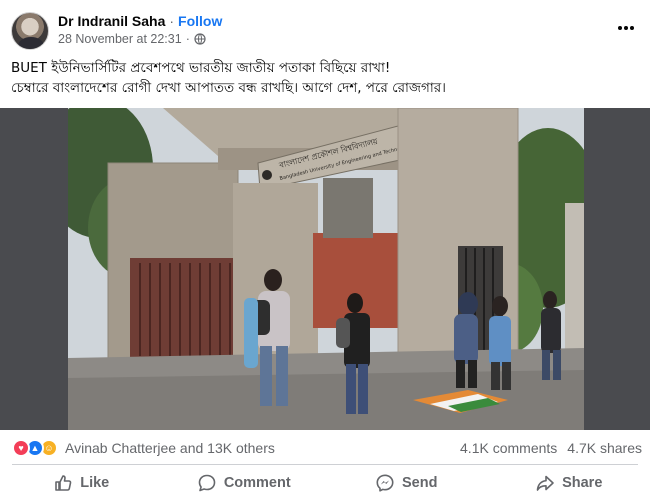  What do you see at coordinates (170, 448) in the screenshot?
I see `reactors-summary: Avinab Chatterjee and 13K others` at bounding box center [170, 448].